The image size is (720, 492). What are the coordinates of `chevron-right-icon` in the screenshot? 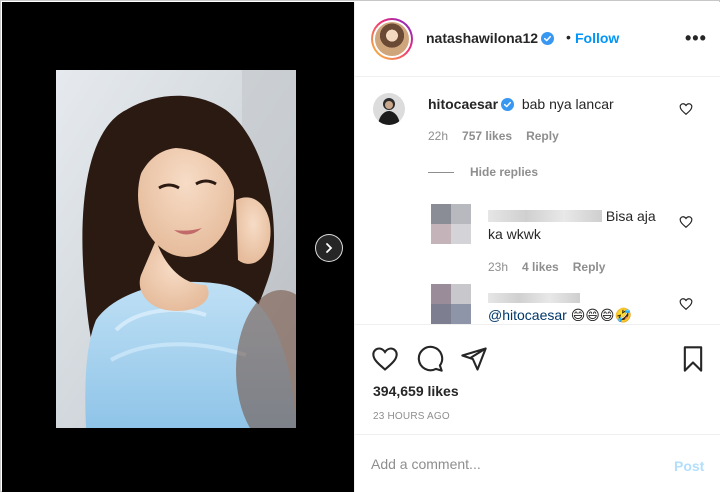 It's located at (329, 248).